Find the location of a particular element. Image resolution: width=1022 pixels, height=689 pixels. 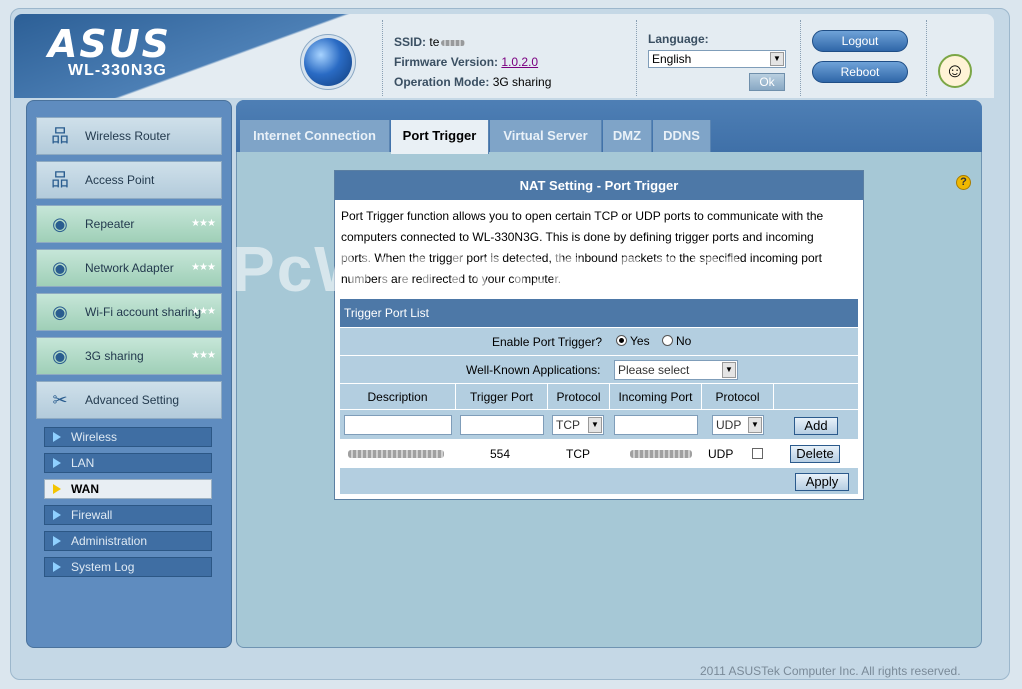

language-select: English ▼ is located at coordinates (717, 59).